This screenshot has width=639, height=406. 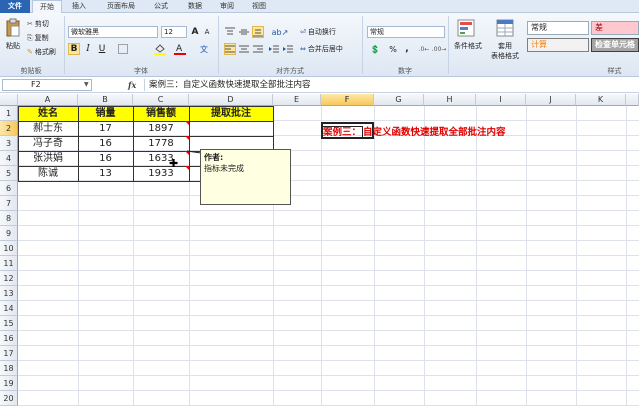 What do you see at coordinates (48, 173) in the screenshot?
I see `cell-a5: 陈诚` at bounding box center [48, 173].